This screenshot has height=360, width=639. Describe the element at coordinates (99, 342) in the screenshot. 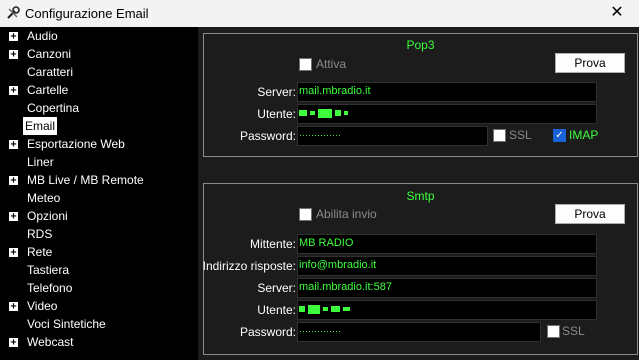

I see `sidebar-item-webcast: + Webcast` at that location.